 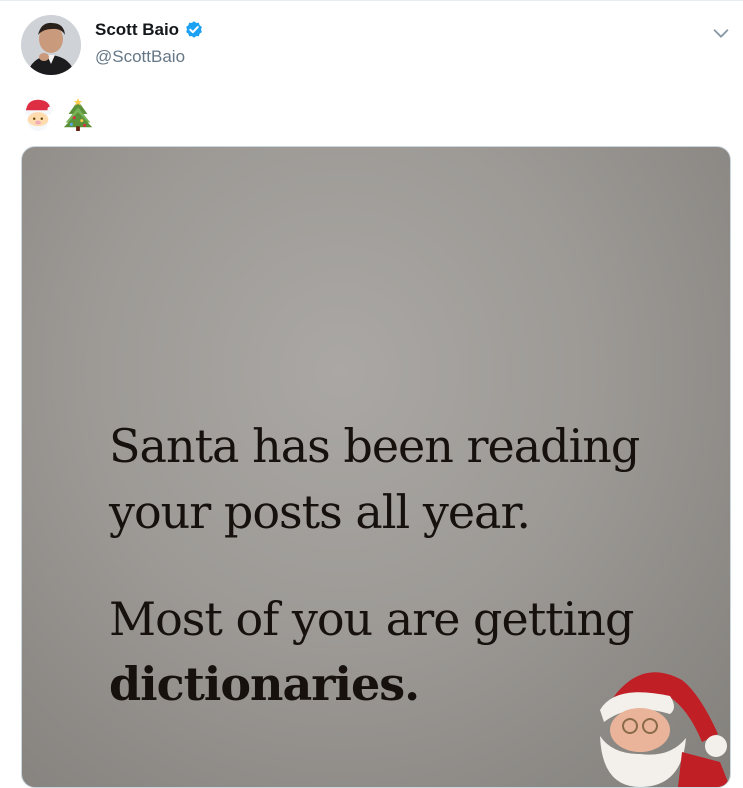 What do you see at coordinates (371, 0) in the screenshot?
I see `divider` at bounding box center [371, 0].